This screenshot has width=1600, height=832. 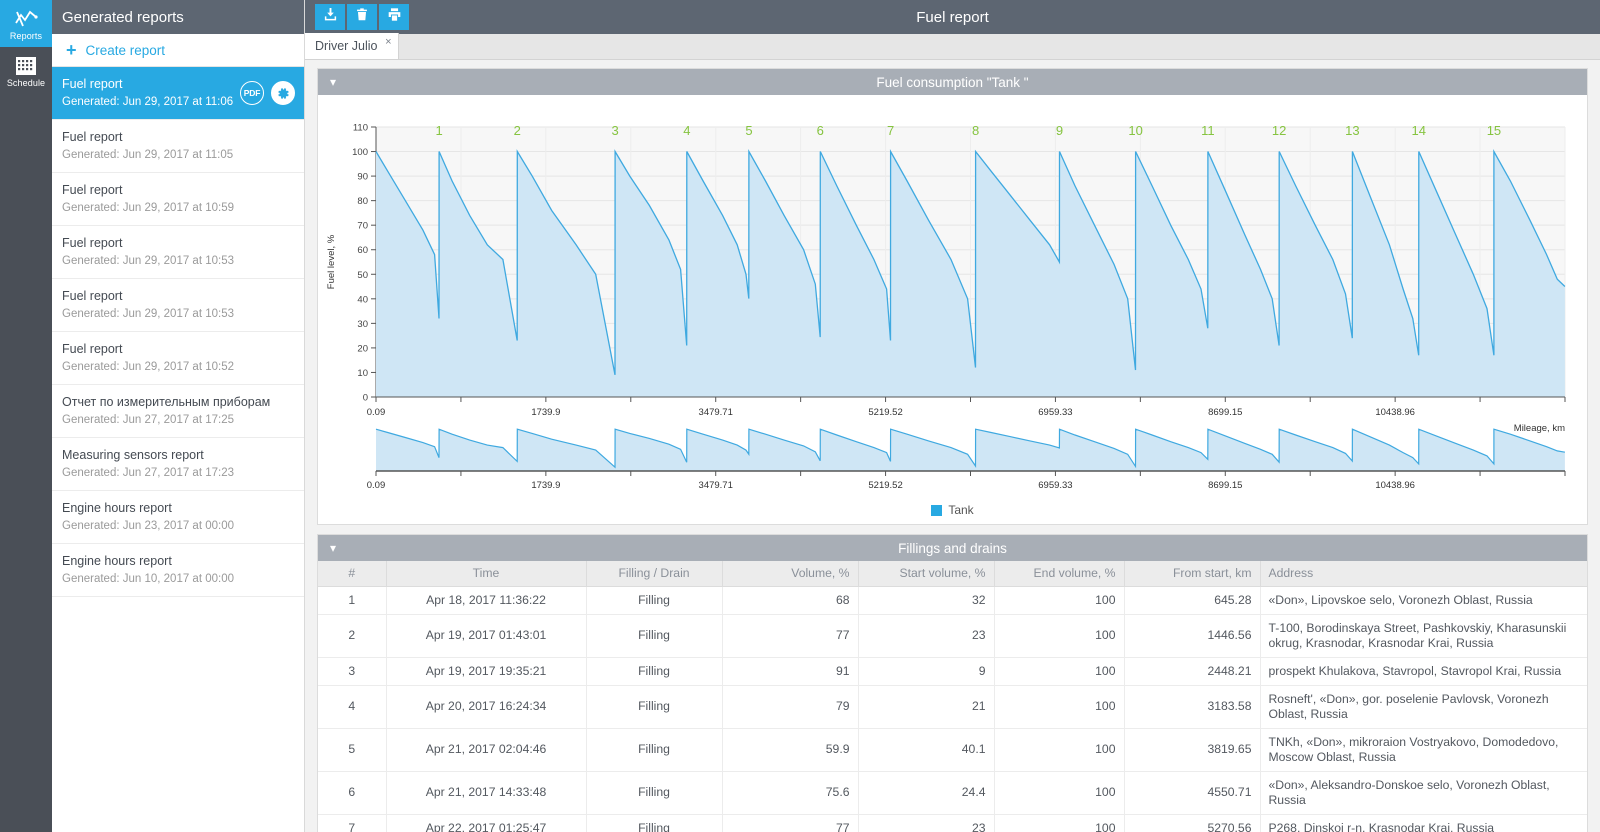 What do you see at coordinates (1192, 707) in the screenshot?
I see `cell-from-start: 3183.58` at bounding box center [1192, 707].